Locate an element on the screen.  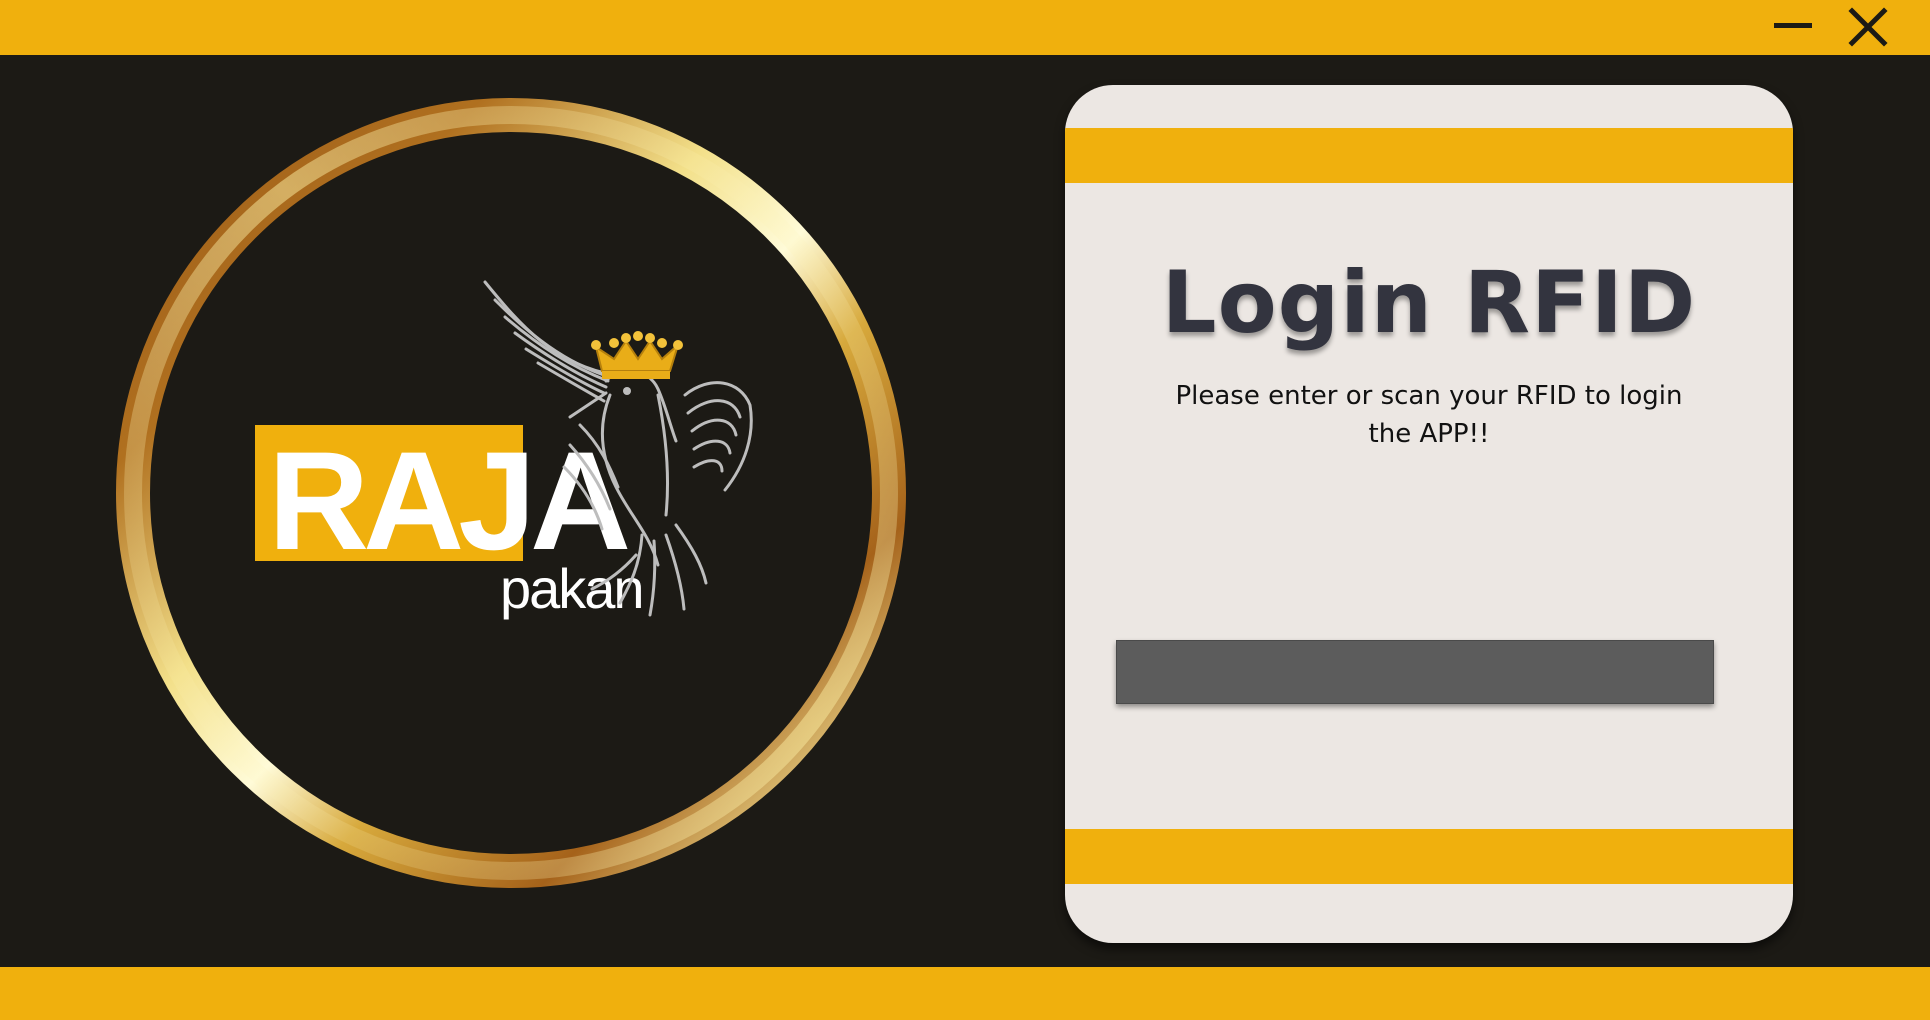
rfid-input is located at coordinates (1415, 672).